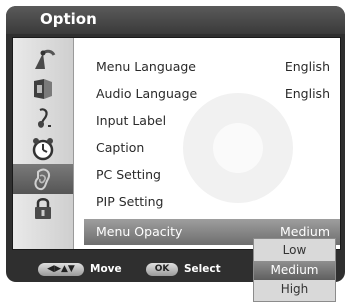 The height and width of the screenshot is (307, 348). I want to click on lock-icon, so click(43, 208).